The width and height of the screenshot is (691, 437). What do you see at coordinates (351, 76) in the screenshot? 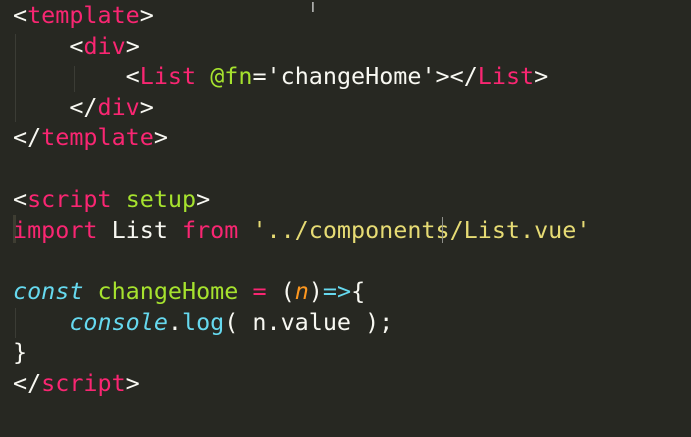
I see `attribute-value: 'changeHome'` at bounding box center [351, 76].